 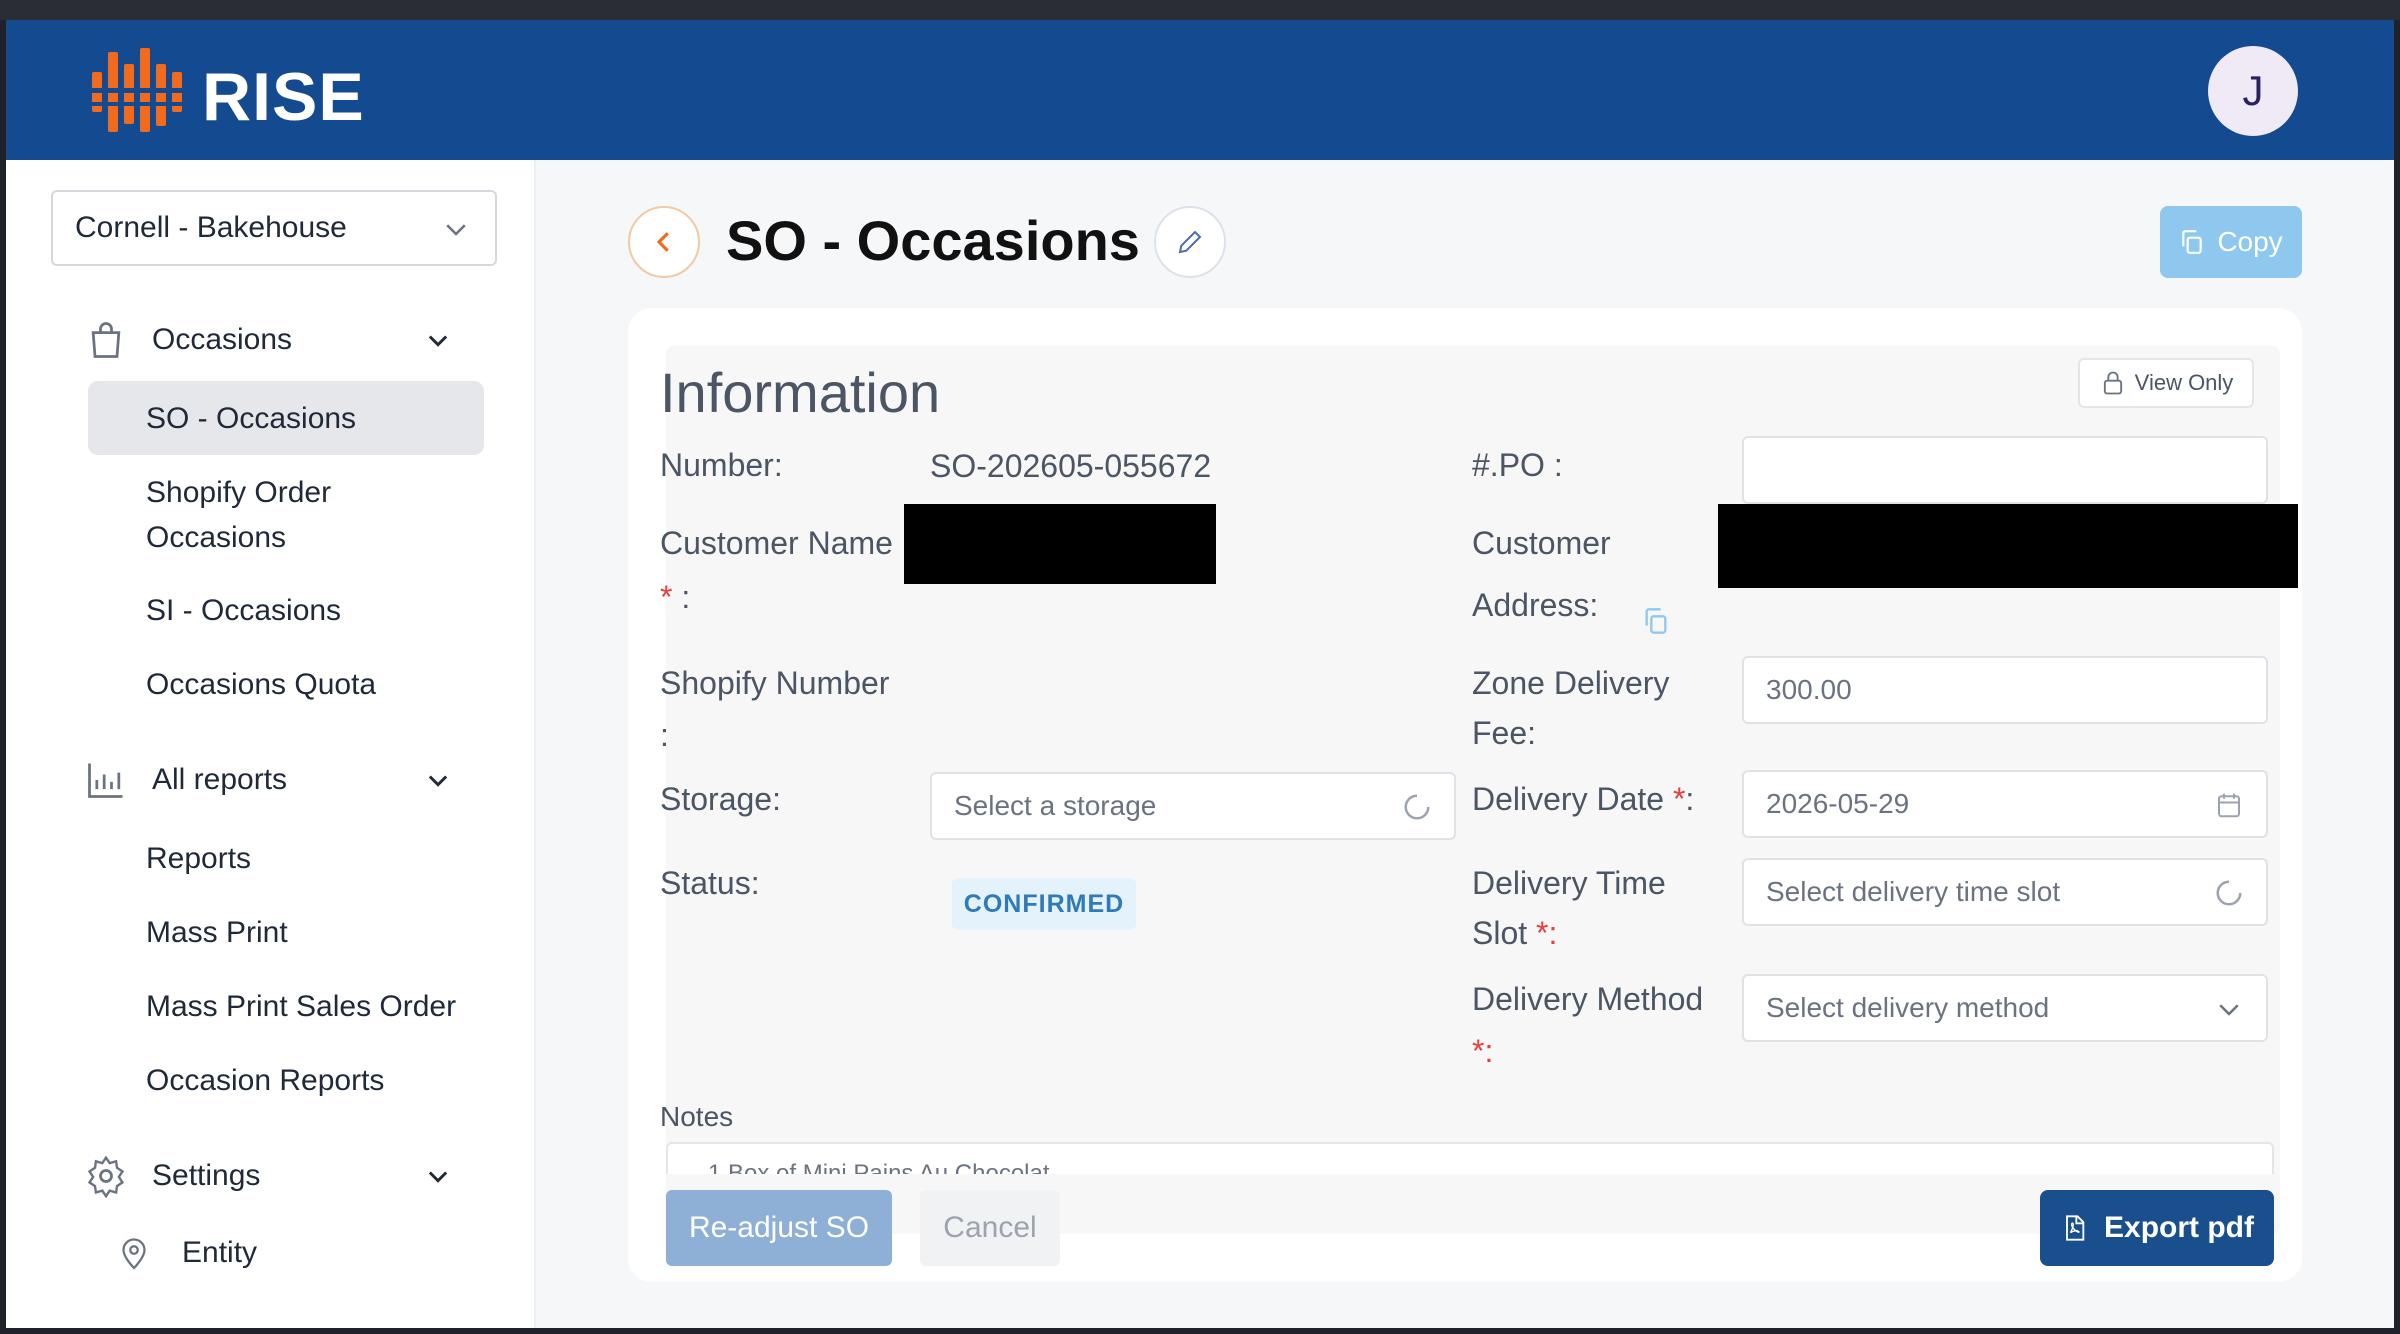 I want to click on sidebar-item-so-occasions: SO - Occasions, so click(x=251, y=418).